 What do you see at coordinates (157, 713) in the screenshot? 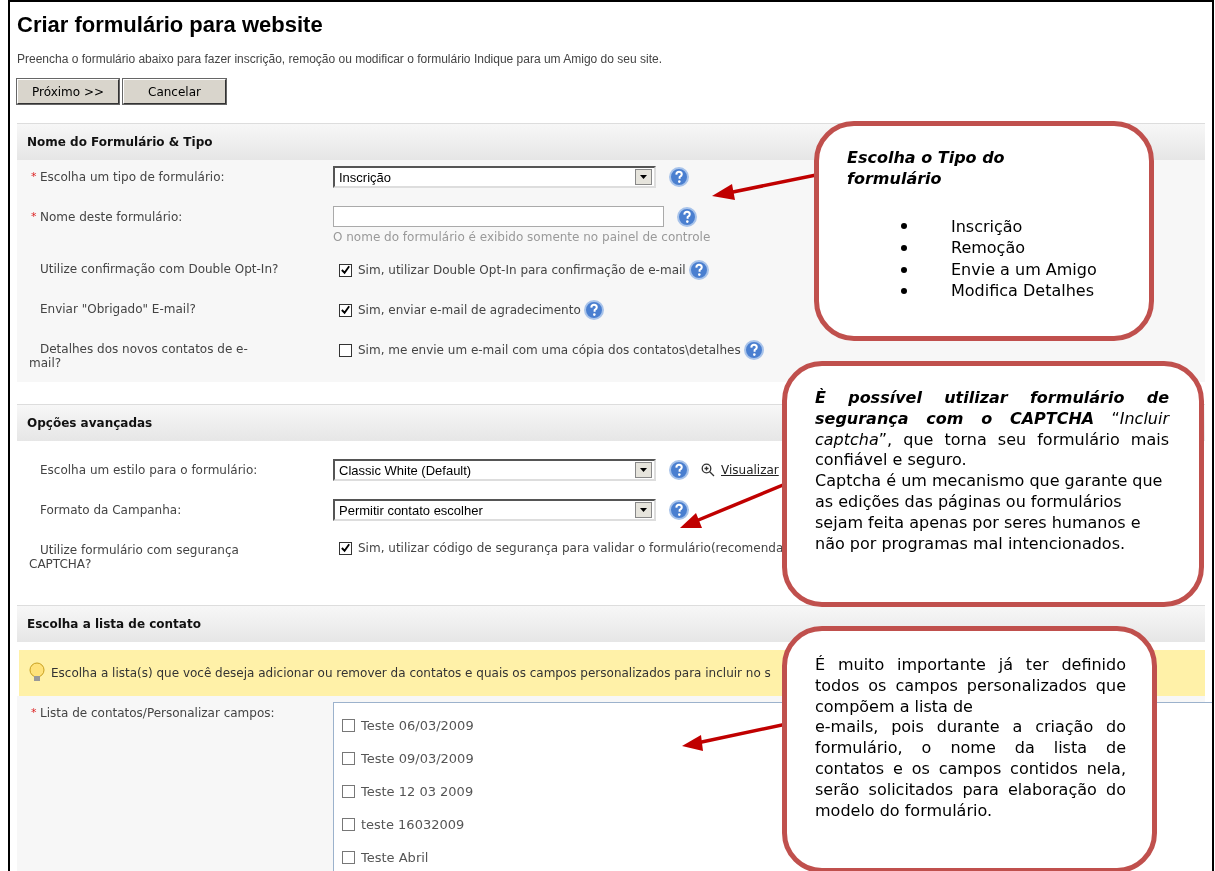
I see `field-label: Lista de contatos/Personalizar campos:` at bounding box center [157, 713].